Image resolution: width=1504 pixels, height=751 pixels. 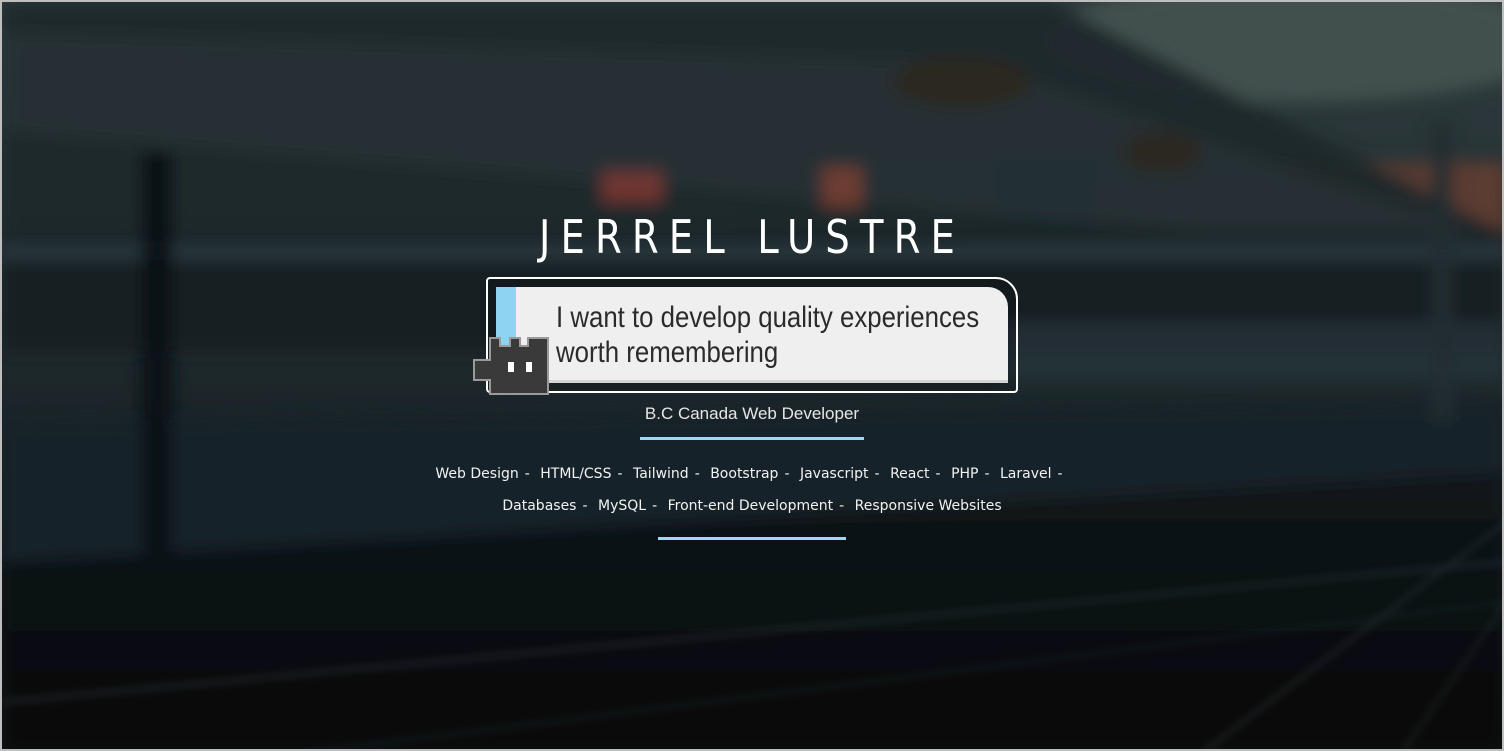 I want to click on skill-item: Laravel, so click(x=1026, y=474).